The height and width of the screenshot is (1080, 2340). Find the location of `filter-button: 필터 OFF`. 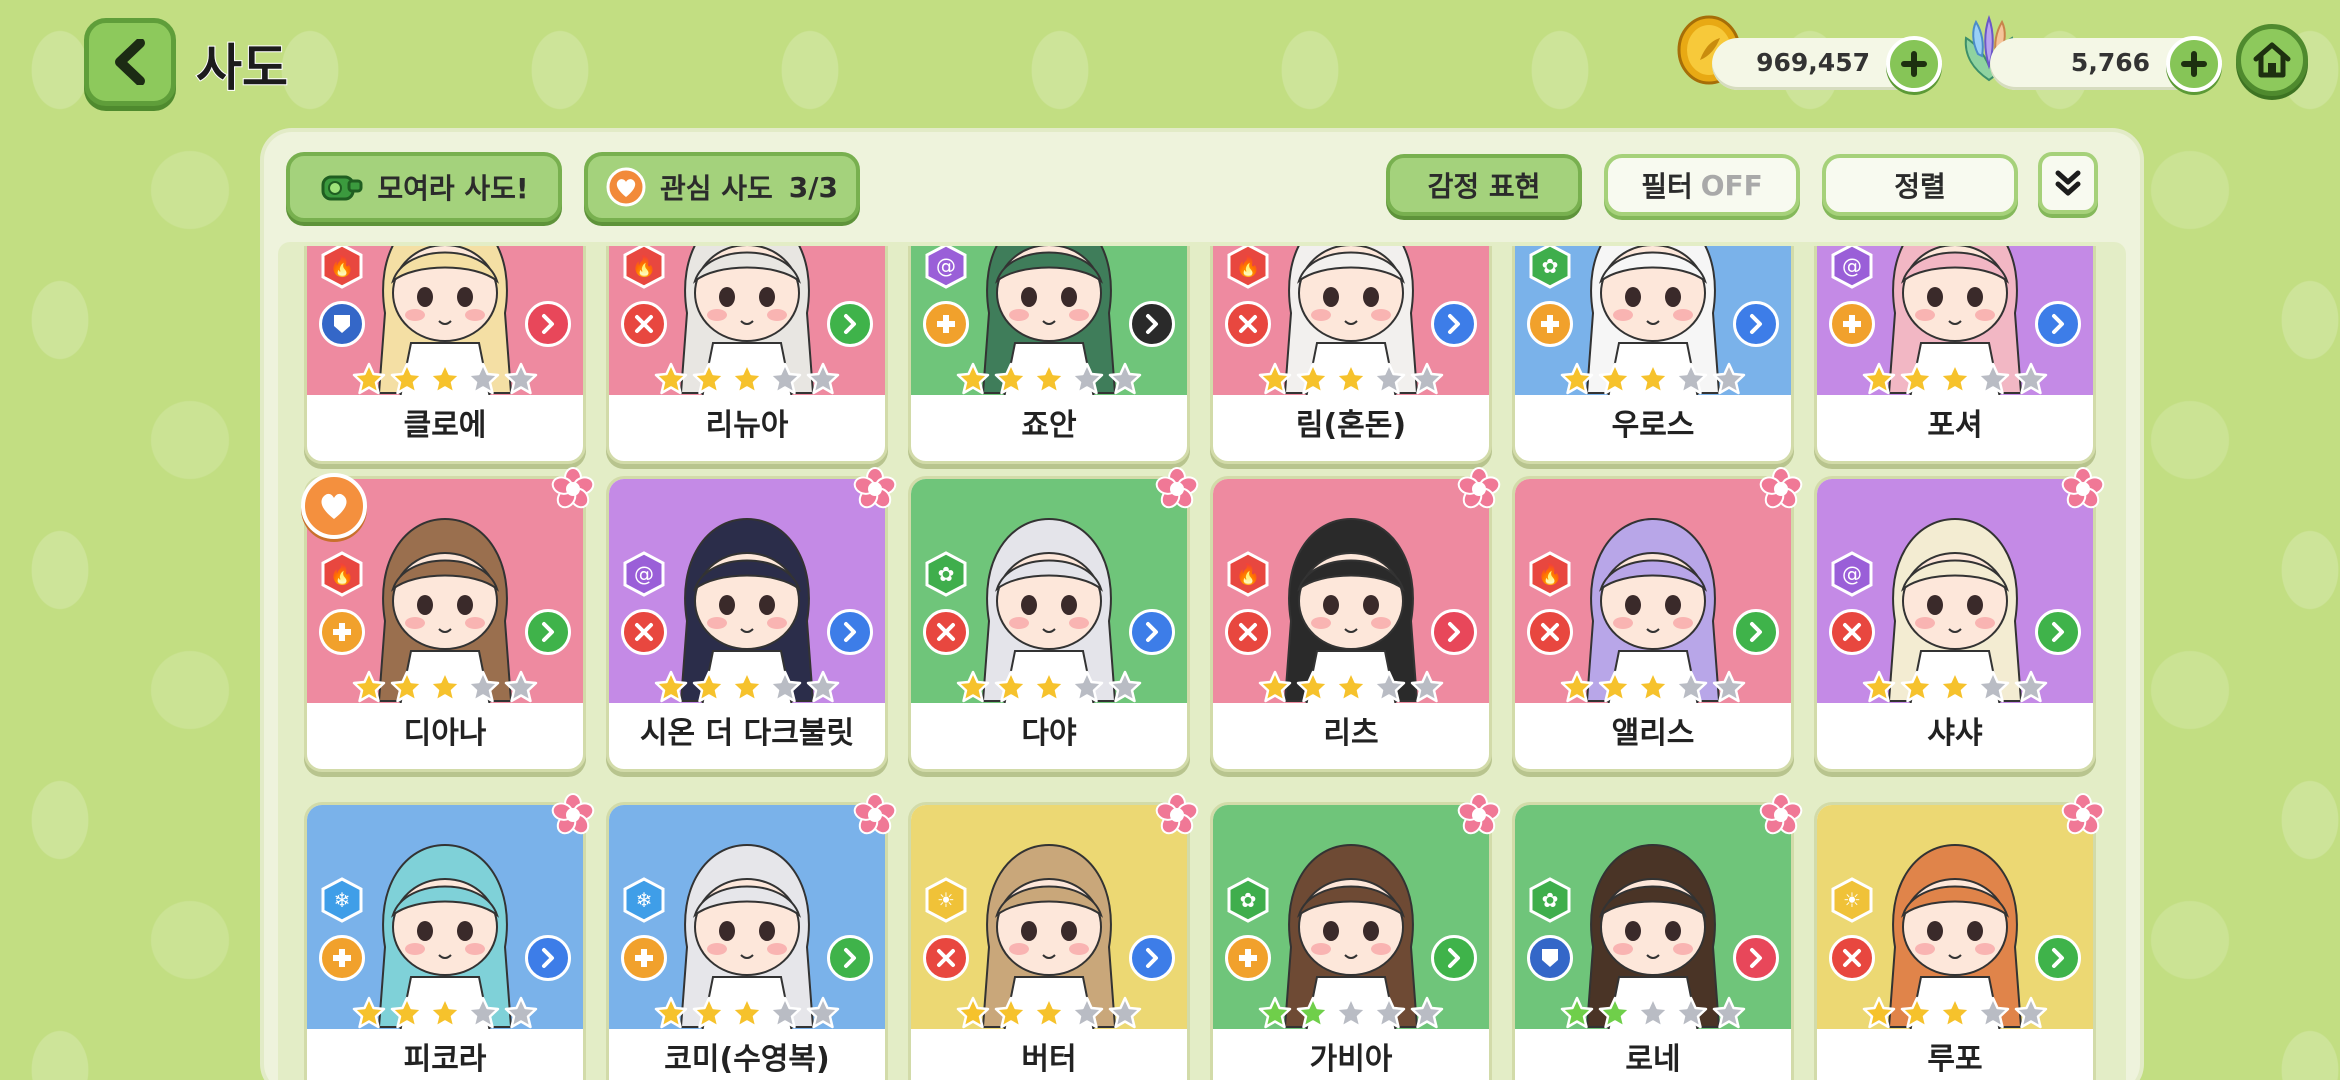

filter-button: 필터 OFF is located at coordinates (1702, 185).